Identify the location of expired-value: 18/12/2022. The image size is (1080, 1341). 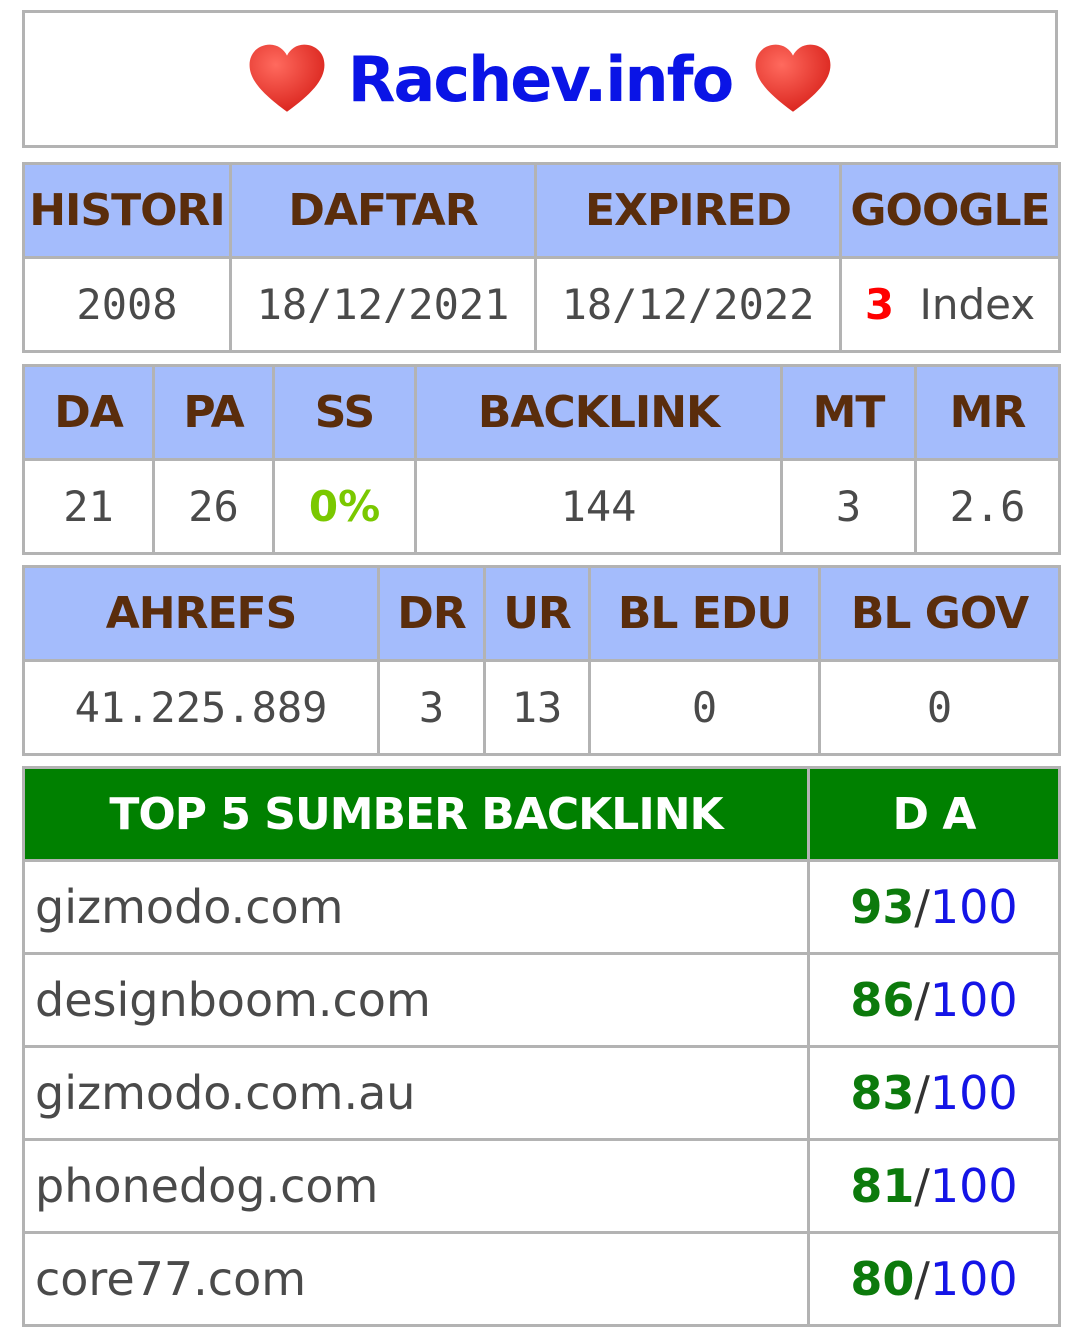
(688, 304).